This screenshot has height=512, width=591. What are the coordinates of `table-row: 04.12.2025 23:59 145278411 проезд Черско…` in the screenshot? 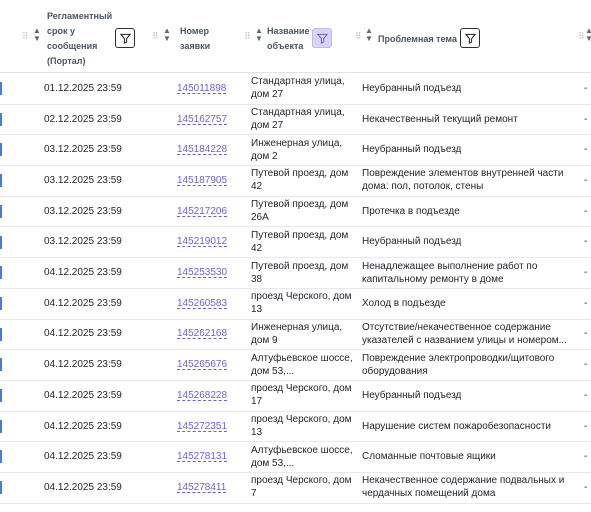 It's located at (295, 488).